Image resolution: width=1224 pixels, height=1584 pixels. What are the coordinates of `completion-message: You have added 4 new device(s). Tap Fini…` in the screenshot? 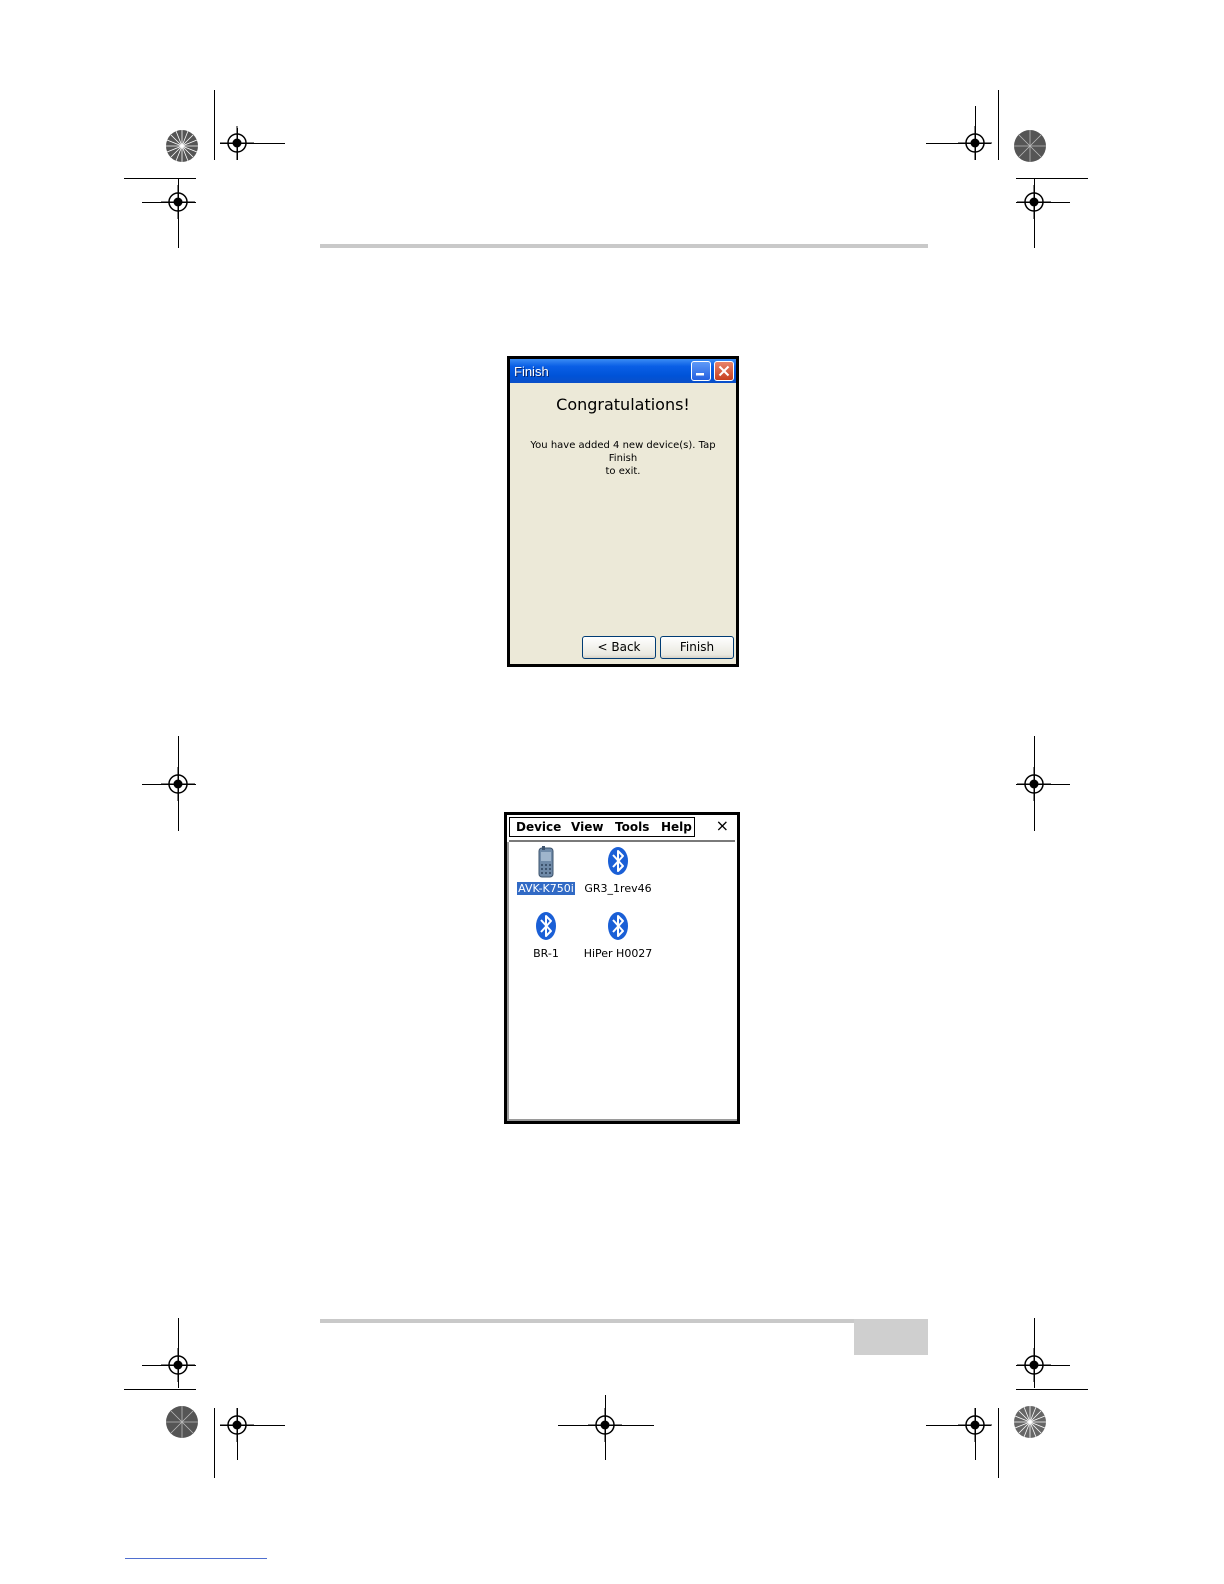 It's located at (623, 458).